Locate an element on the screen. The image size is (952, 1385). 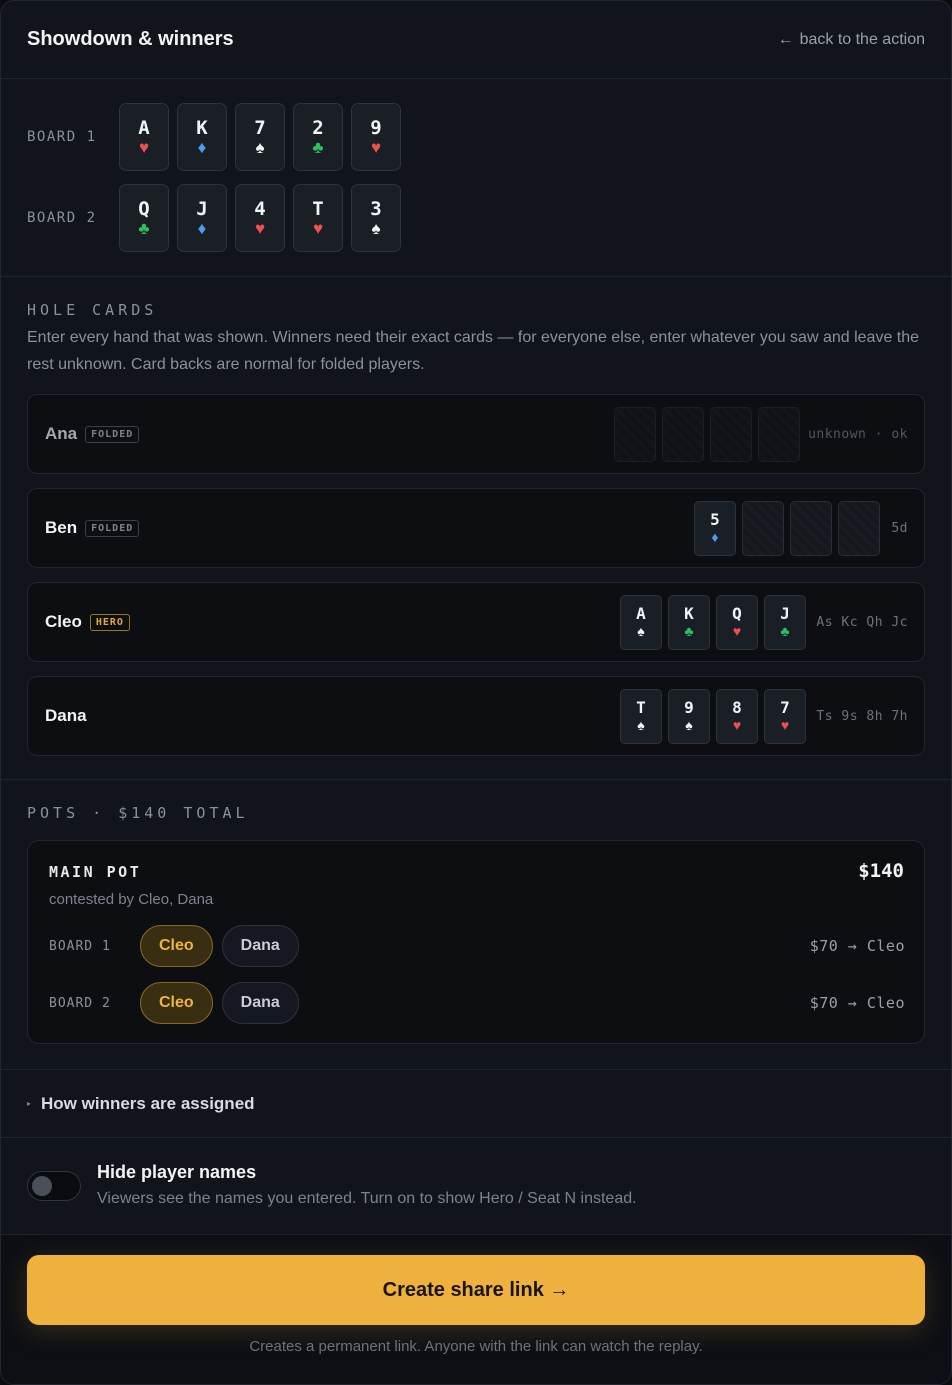
page-title: Showdown & winners is located at coordinates (130, 39).